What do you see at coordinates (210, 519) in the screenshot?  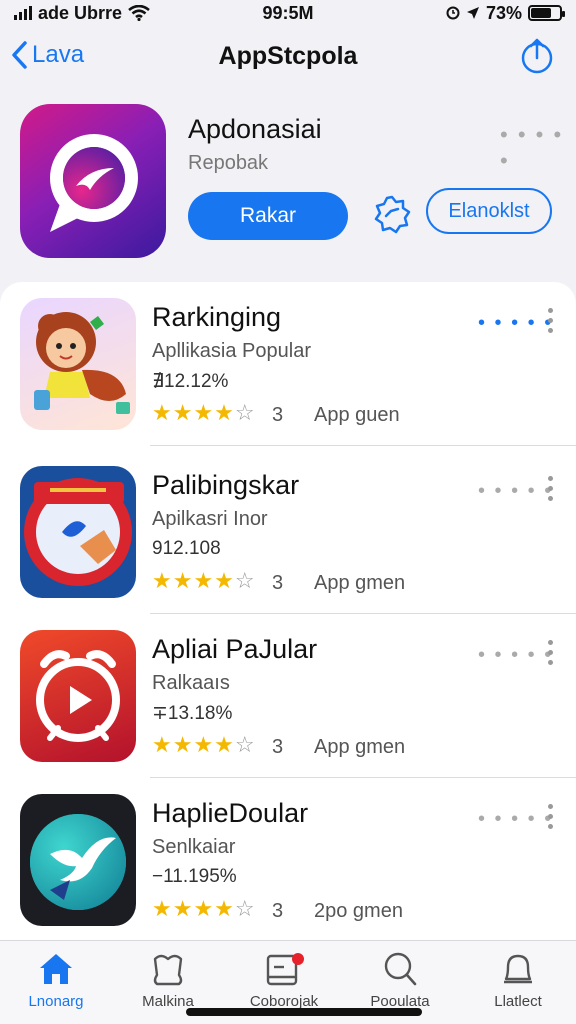 I see `app-subtitle: Apilkasri Inor` at bounding box center [210, 519].